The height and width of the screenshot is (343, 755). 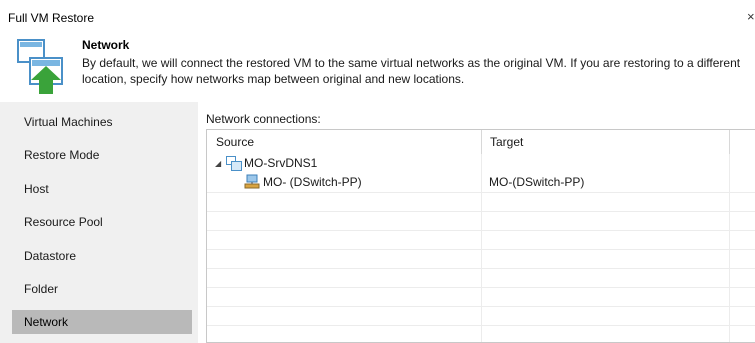 What do you see at coordinates (102, 122) in the screenshot?
I see `sidebar-item-virtual-machines: Virtual Machines` at bounding box center [102, 122].